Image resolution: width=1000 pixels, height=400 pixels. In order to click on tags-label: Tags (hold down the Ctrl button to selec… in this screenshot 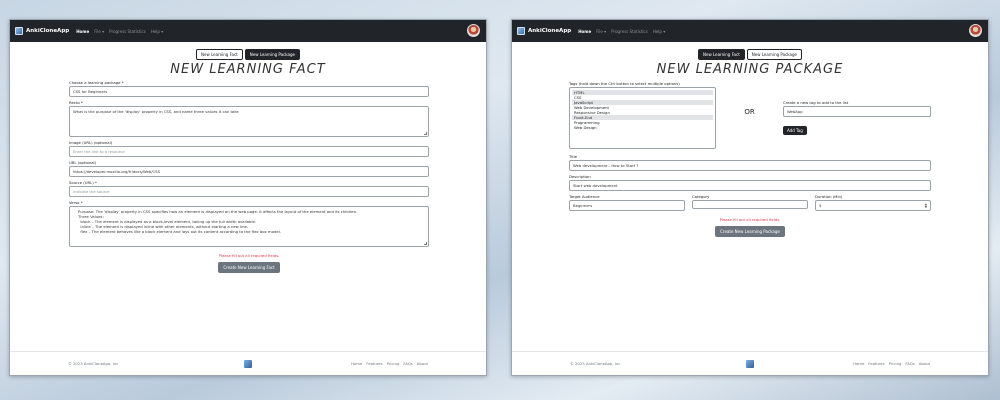, I will do `click(624, 83)`.